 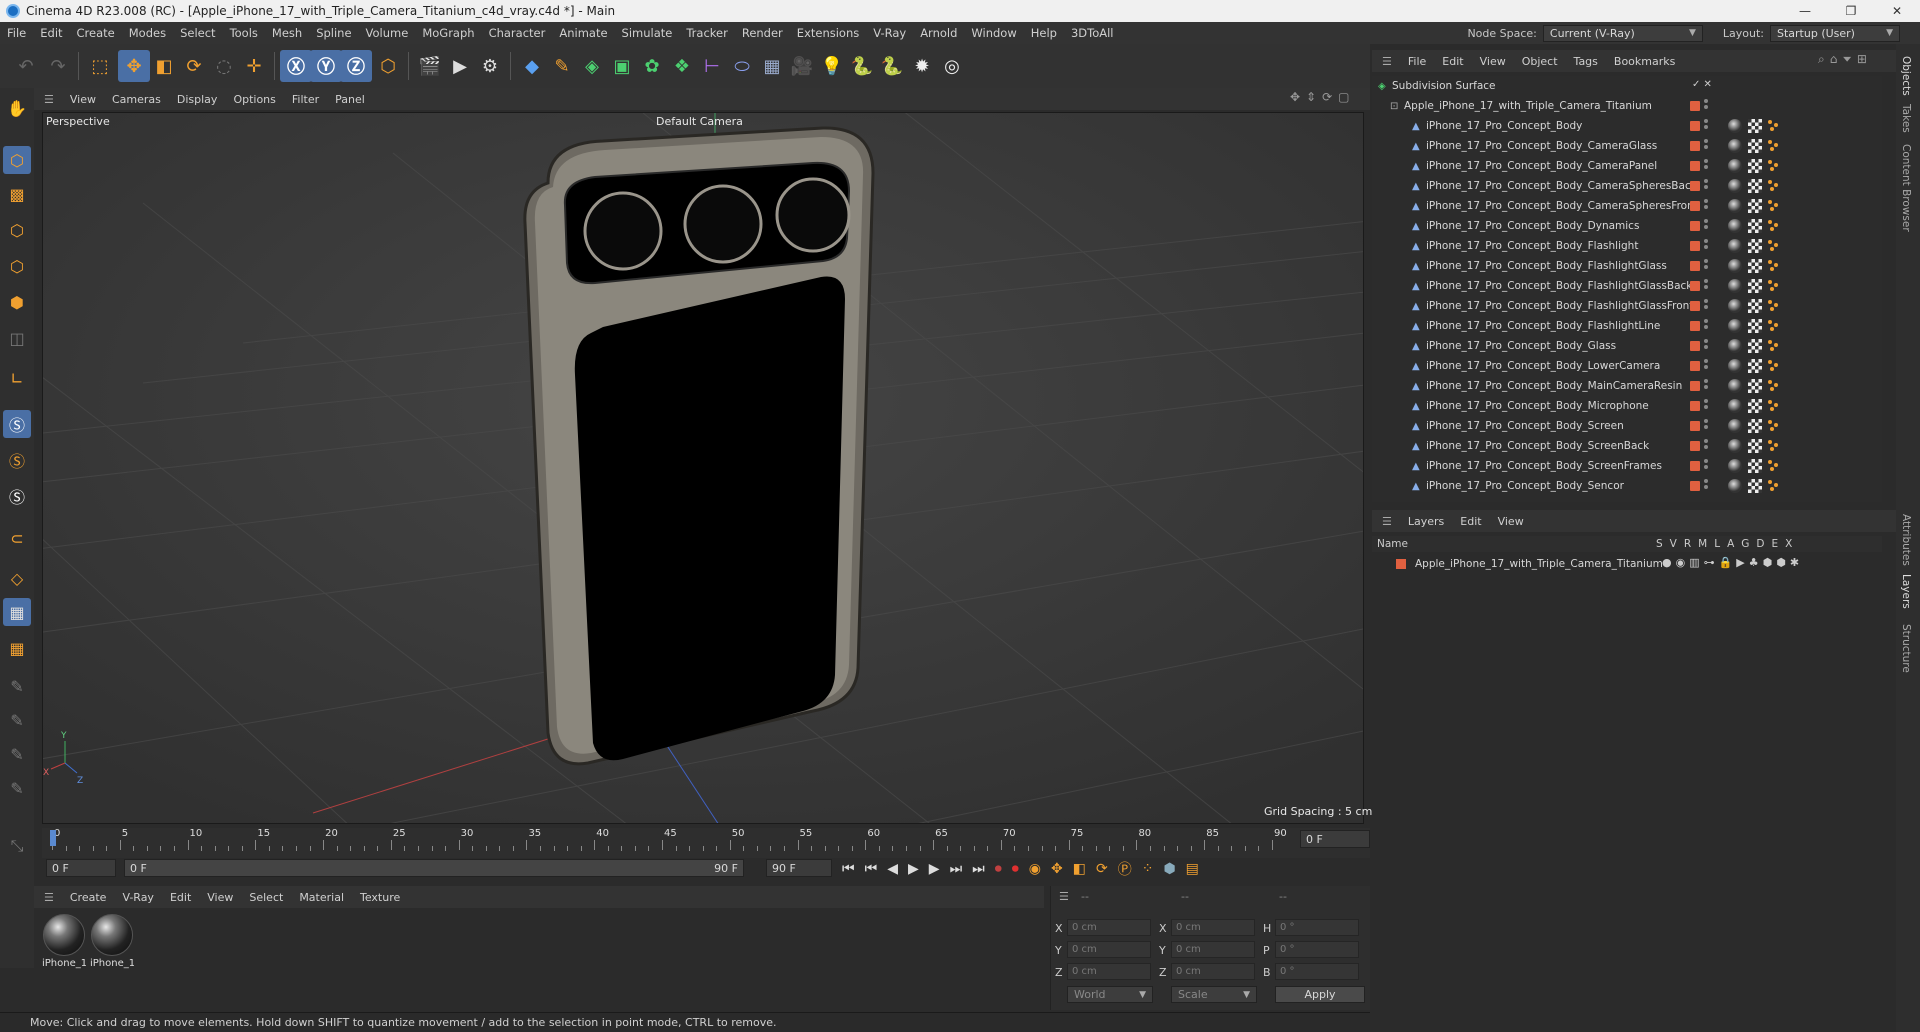 What do you see at coordinates (1386, 61) in the screenshot?
I see `om-panel-menu-icon: ☰` at bounding box center [1386, 61].